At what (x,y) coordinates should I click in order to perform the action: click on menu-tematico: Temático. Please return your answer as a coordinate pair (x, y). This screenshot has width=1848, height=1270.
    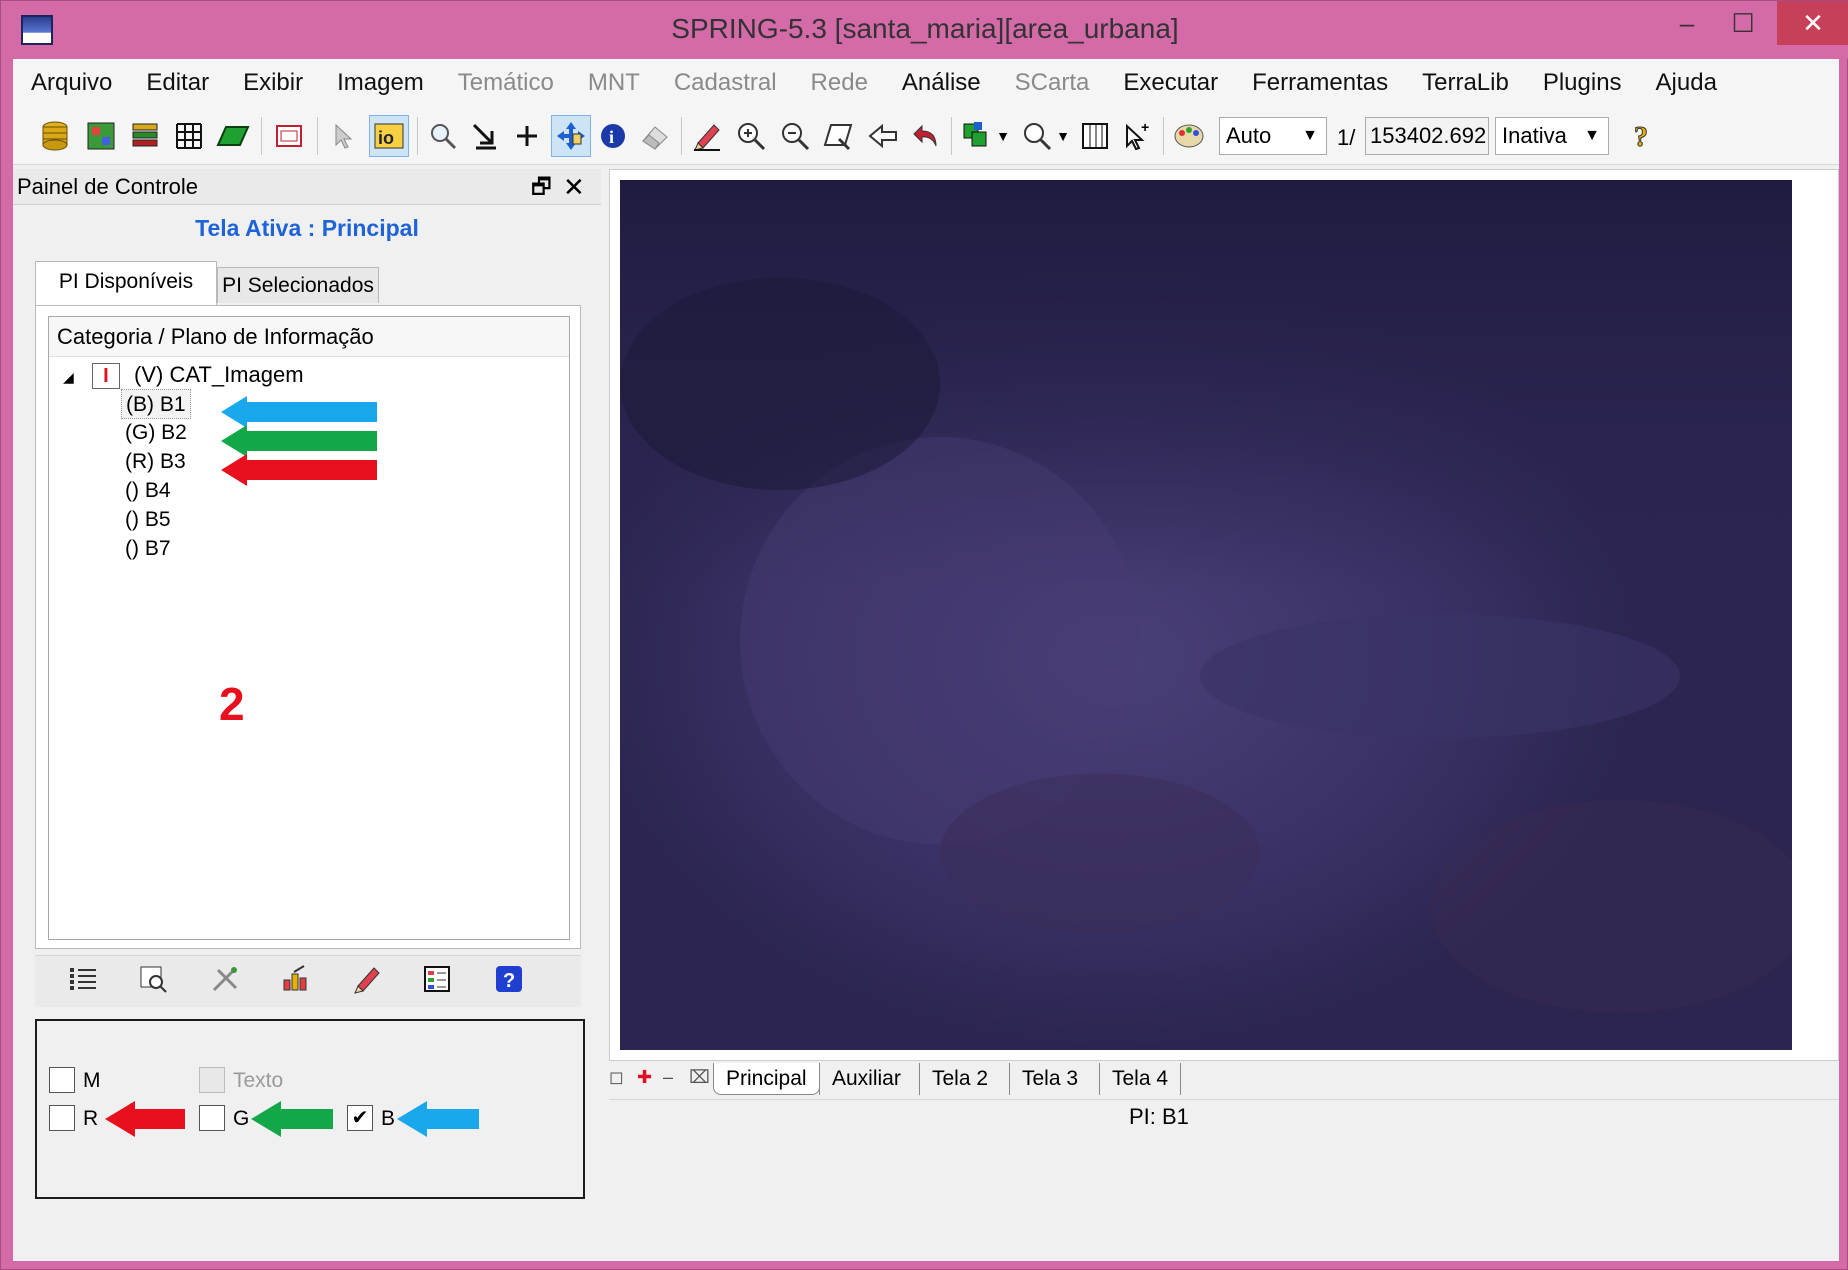
    Looking at the image, I should click on (505, 83).